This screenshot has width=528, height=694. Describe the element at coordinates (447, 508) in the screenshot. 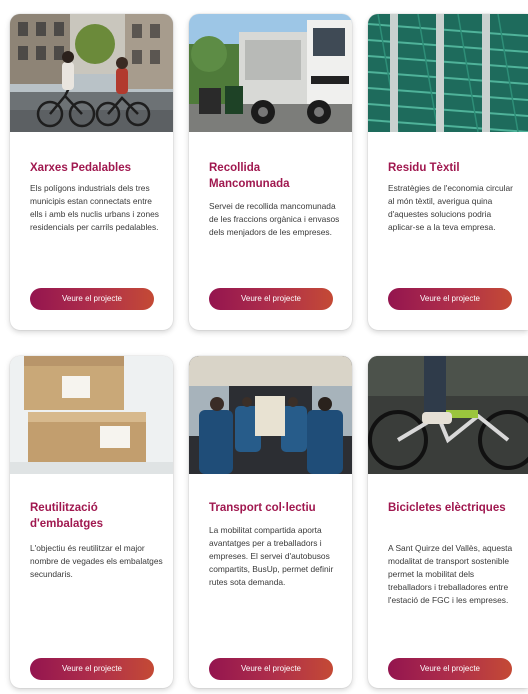

I see `card-title: Bicicletes elèctriques` at that location.